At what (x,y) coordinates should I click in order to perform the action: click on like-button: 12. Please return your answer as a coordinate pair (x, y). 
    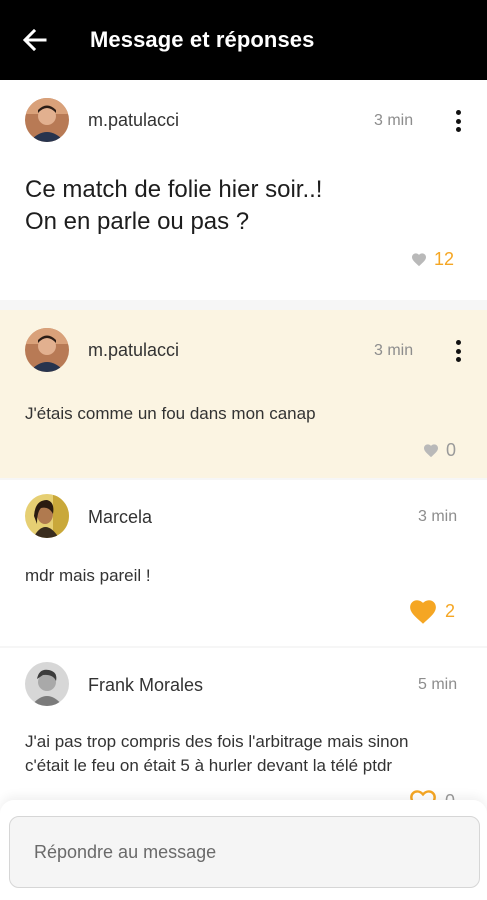
    Looking at the image, I should click on (432, 259).